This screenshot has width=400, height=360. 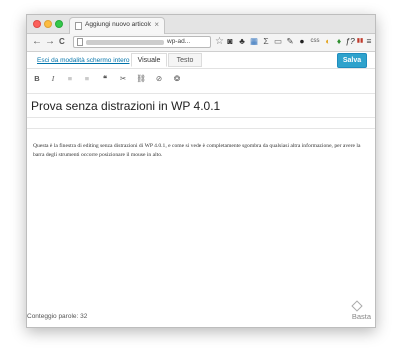 I want to click on menu-icon: ≡, so click(x=369, y=41).